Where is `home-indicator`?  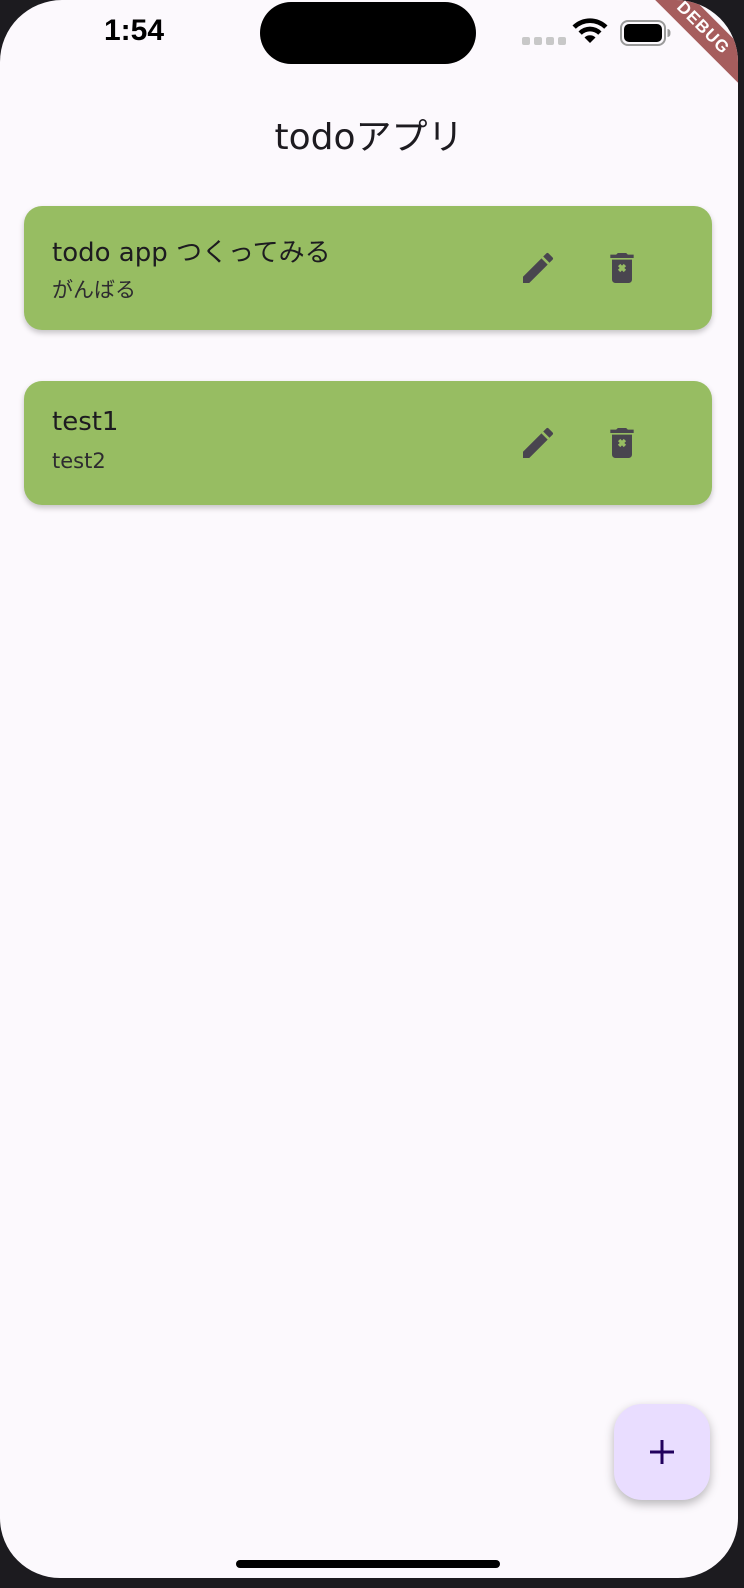
home-indicator is located at coordinates (368, 1564).